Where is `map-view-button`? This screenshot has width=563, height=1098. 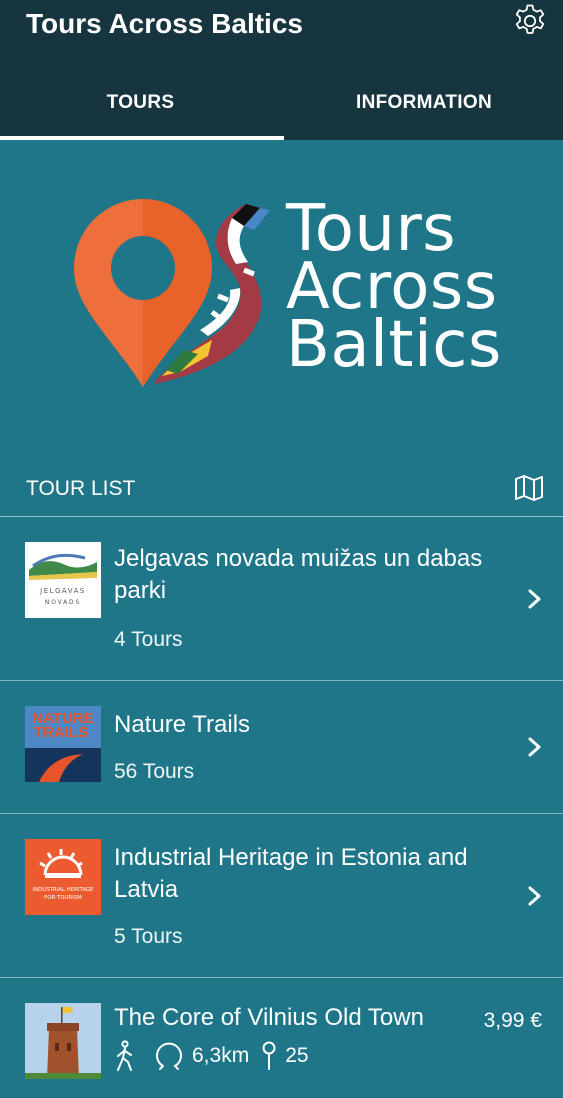
map-view-button is located at coordinates (529, 488).